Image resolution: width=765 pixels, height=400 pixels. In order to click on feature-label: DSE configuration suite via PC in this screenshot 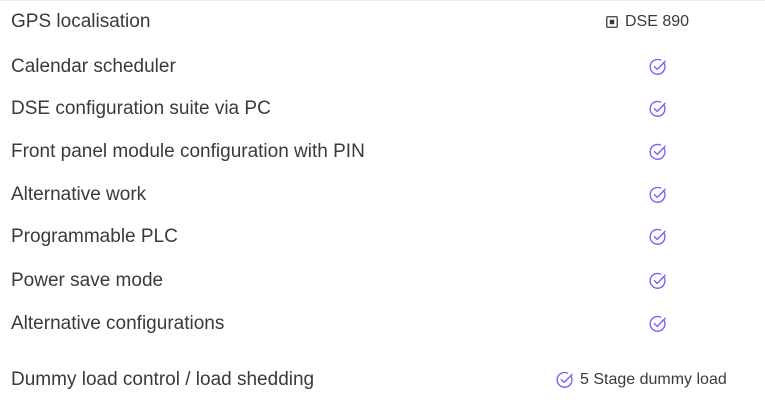, I will do `click(141, 108)`.